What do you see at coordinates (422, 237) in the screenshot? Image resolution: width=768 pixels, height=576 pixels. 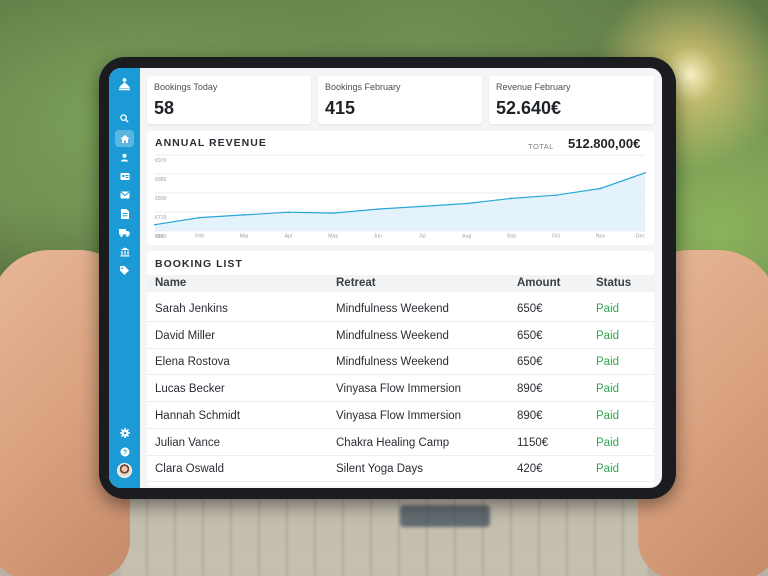 I see `x-tick-label: Jul` at bounding box center [422, 237].